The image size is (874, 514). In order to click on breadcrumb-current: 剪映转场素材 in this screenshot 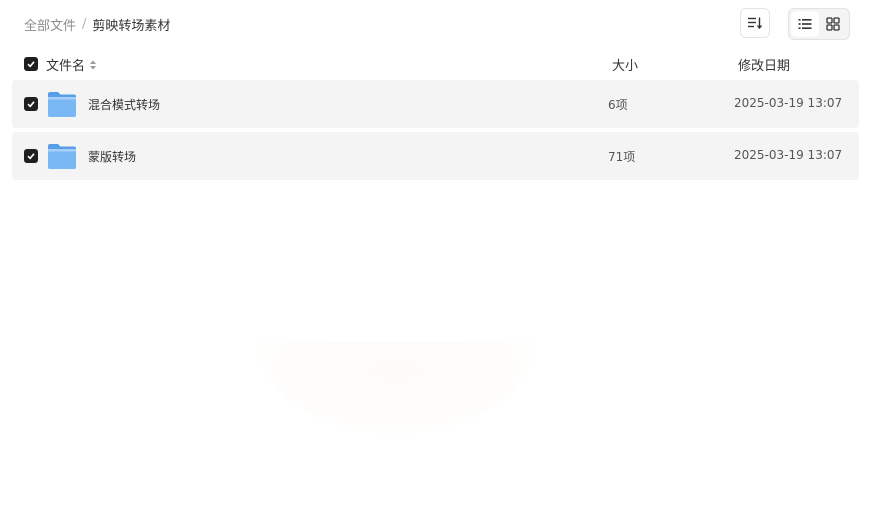, I will do `click(131, 26)`.